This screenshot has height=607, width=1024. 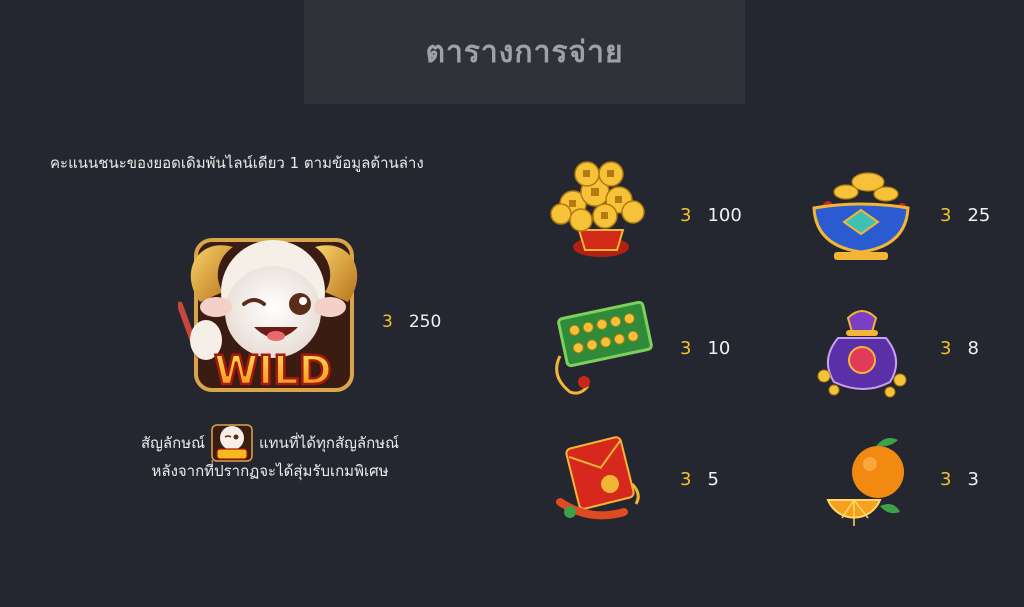 I want to click on symbol-payout: 3 100, so click(x=711, y=215).